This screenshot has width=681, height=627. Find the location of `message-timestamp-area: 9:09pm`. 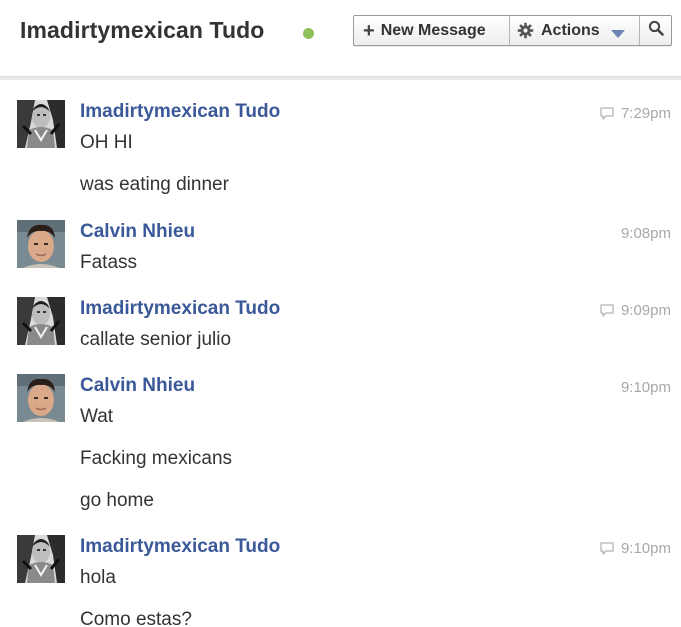

message-timestamp-area: 9:09pm is located at coordinates (635, 310).